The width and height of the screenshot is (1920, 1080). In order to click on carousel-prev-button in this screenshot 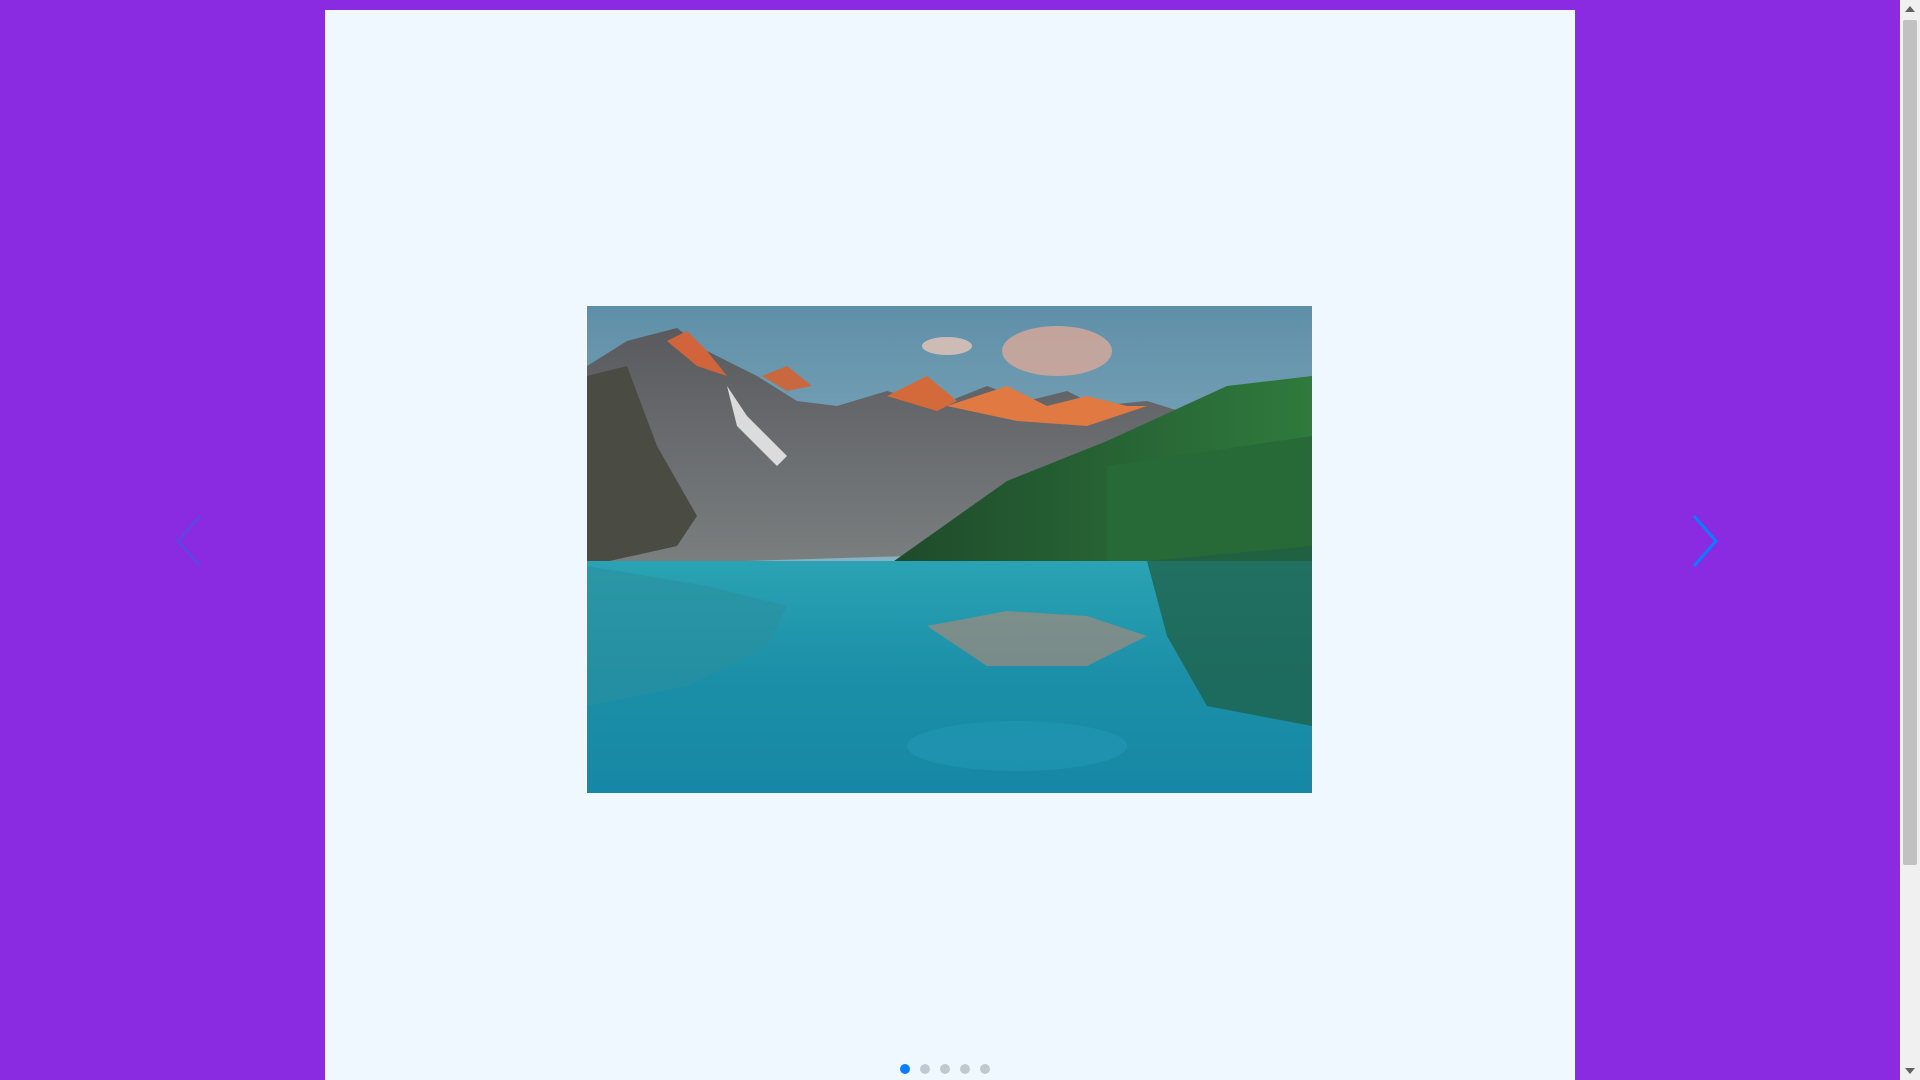, I will do `click(192, 541)`.